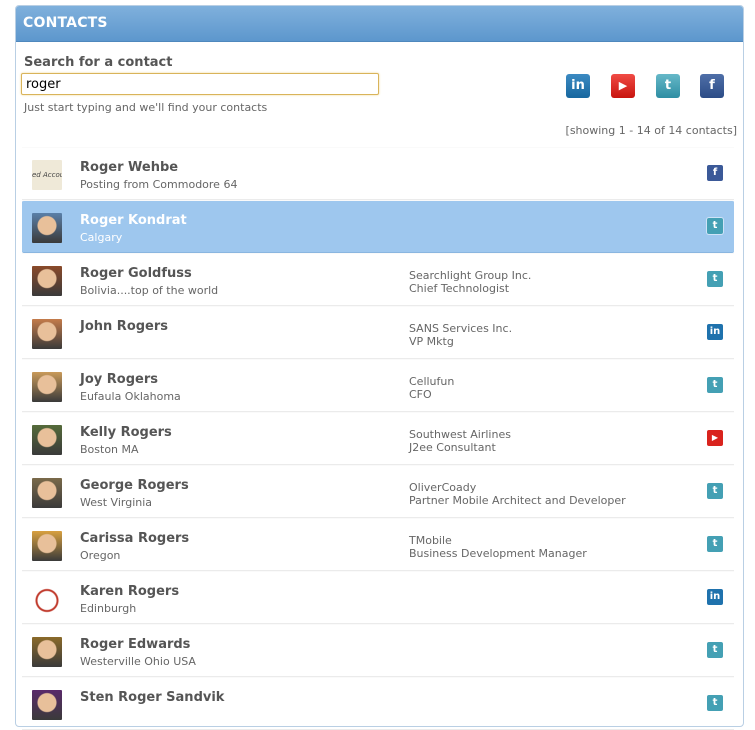 The image size is (755, 730). What do you see at coordinates (460, 434) in the screenshot?
I see `contact-company: Southwest Airlines` at bounding box center [460, 434].